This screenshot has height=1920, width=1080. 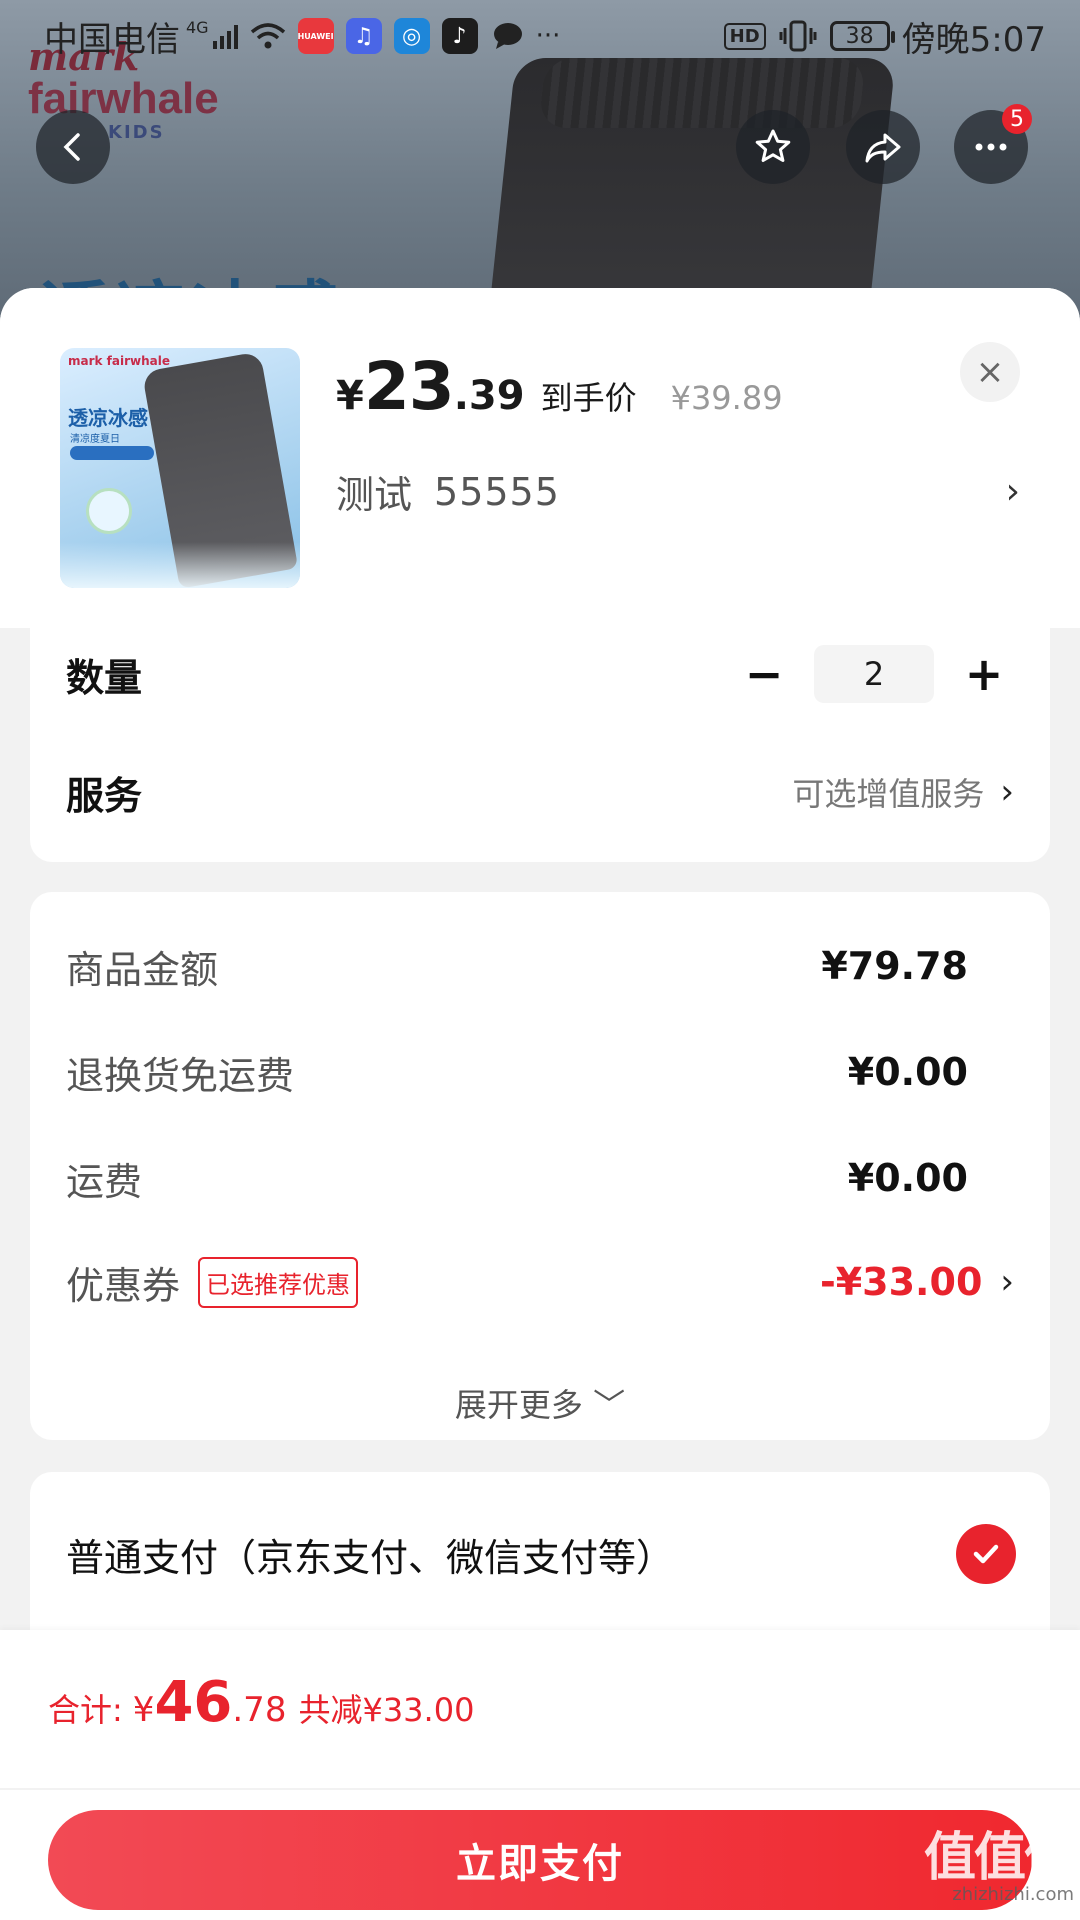 I want to click on pay-now-button: 立即支付, so click(x=540, y=1860).